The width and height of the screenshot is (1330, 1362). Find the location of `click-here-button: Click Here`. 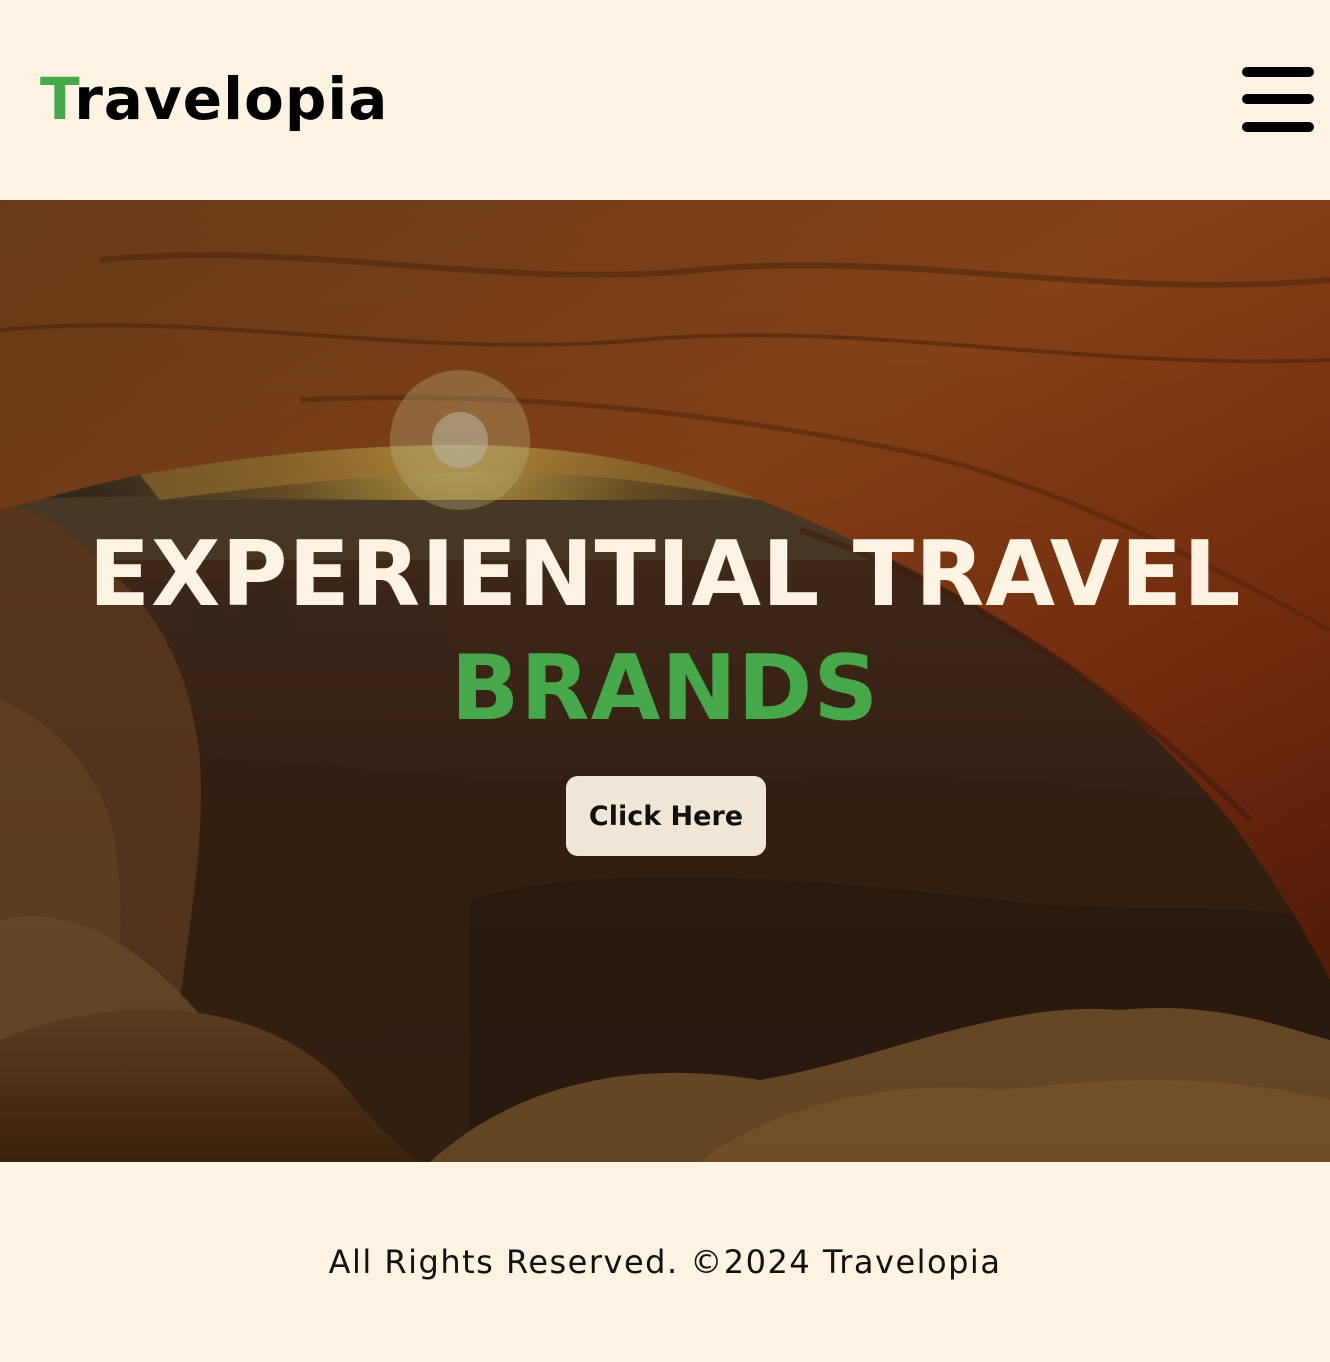

click-here-button: Click Here is located at coordinates (666, 816).